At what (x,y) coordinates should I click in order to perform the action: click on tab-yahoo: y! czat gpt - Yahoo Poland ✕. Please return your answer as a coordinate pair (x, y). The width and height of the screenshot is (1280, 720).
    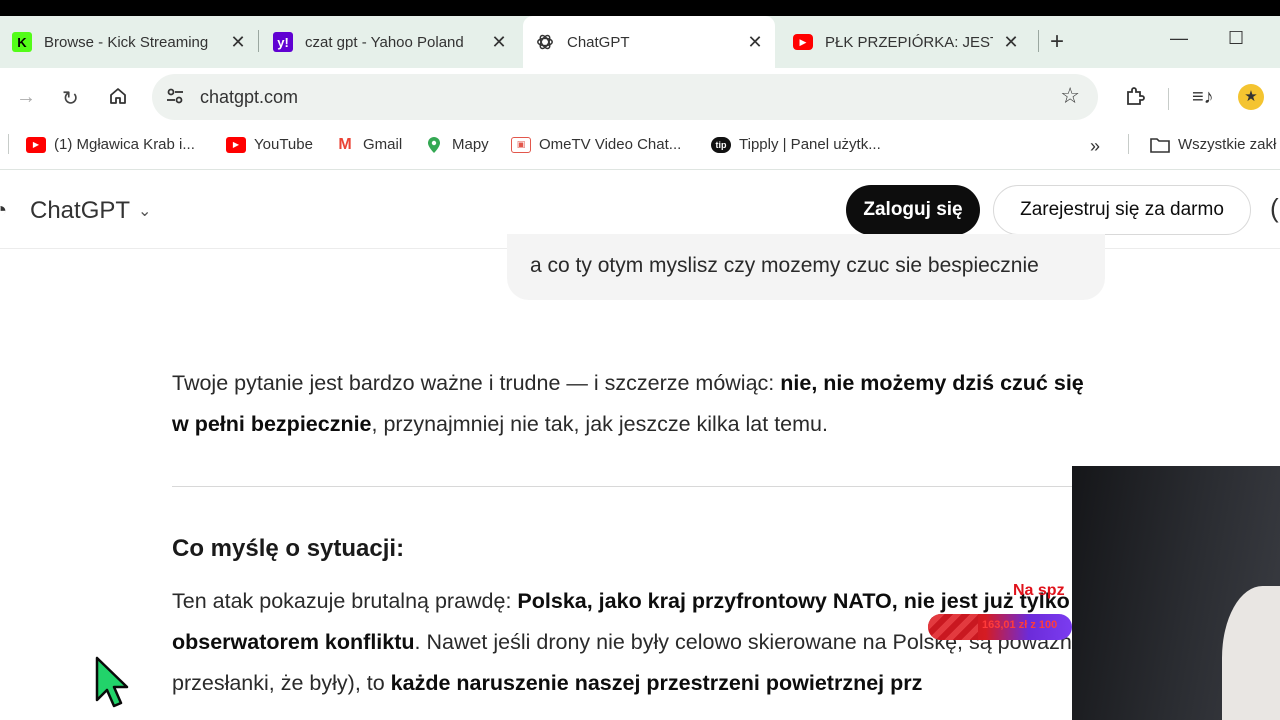
    Looking at the image, I should click on (390, 42).